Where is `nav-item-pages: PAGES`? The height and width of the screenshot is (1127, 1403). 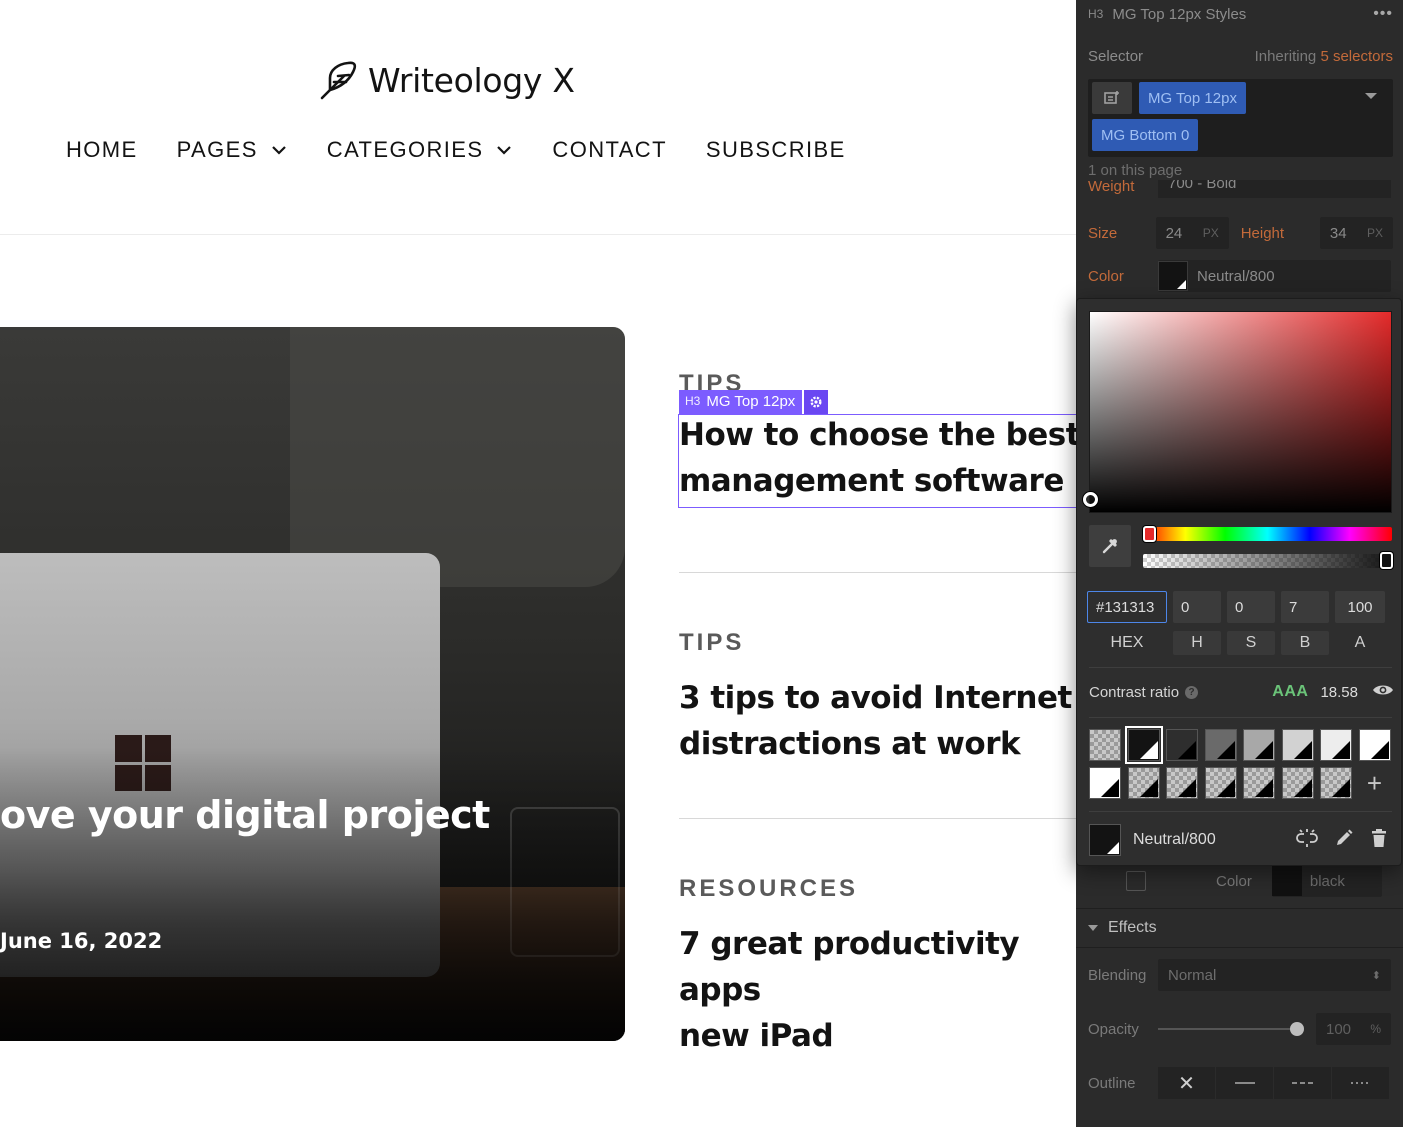
nav-item-pages: PAGES is located at coordinates (232, 150).